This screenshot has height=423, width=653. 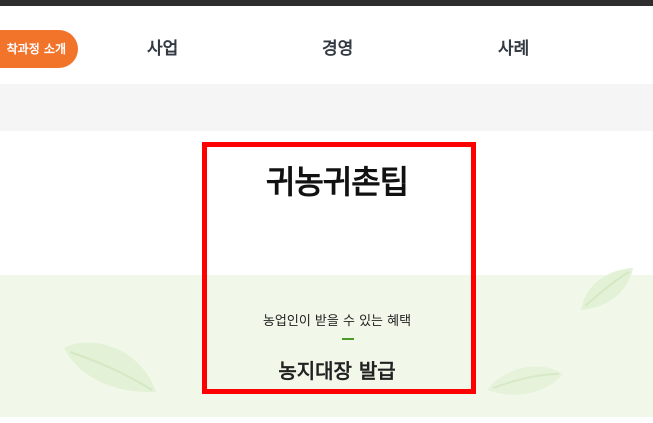 I want to click on nav-item-business: 사업, so click(x=162, y=46).